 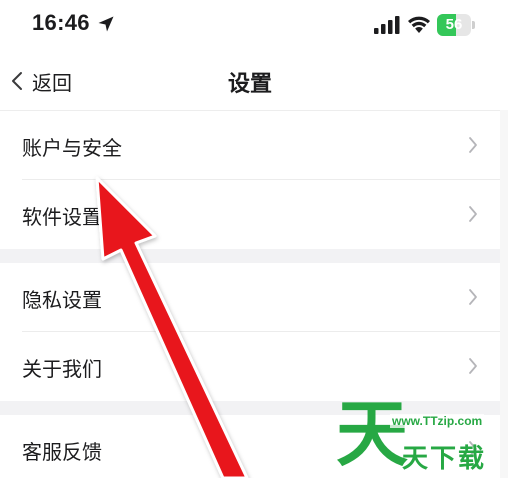 I want to click on battery-icon: 56, so click(x=457, y=25).